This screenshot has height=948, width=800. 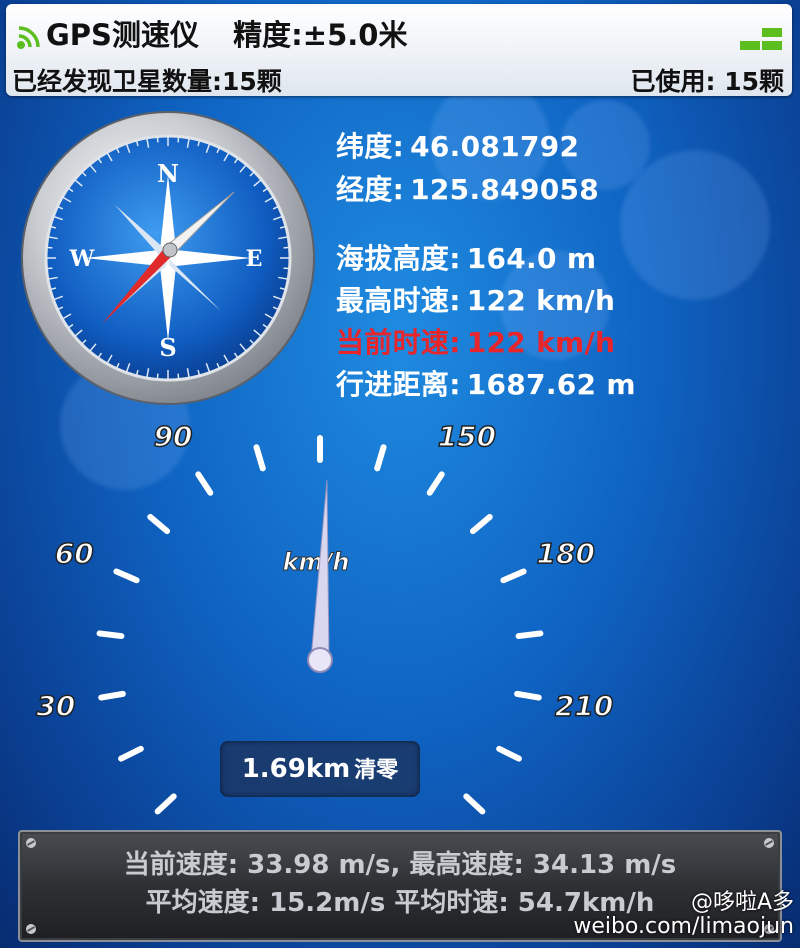 What do you see at coordinates (541, 342) in the screenshot?
I see `current-speed-value: 122 km/h` at bounding box center [541, 342].